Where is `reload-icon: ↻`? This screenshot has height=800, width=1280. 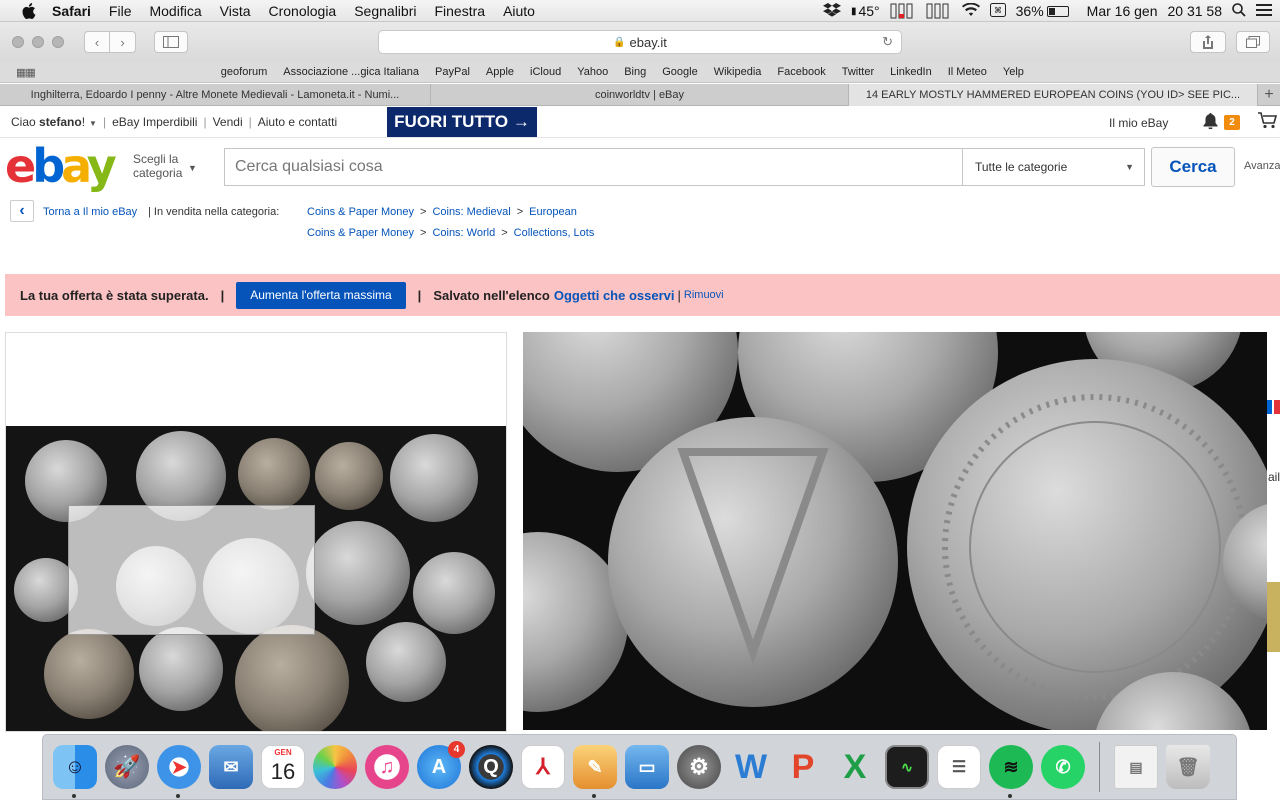 reload-icon: ↻ is located at coordinates (887, 42).